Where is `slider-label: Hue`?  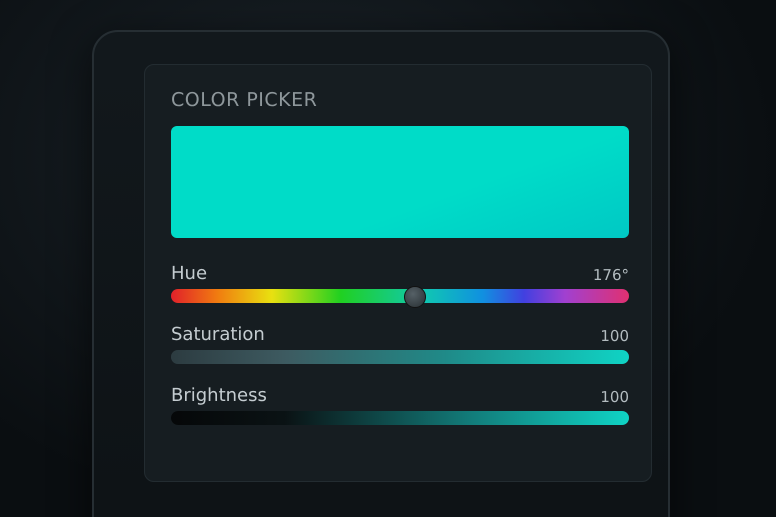
slider-label: Hue is located at coordinates (189, 273).